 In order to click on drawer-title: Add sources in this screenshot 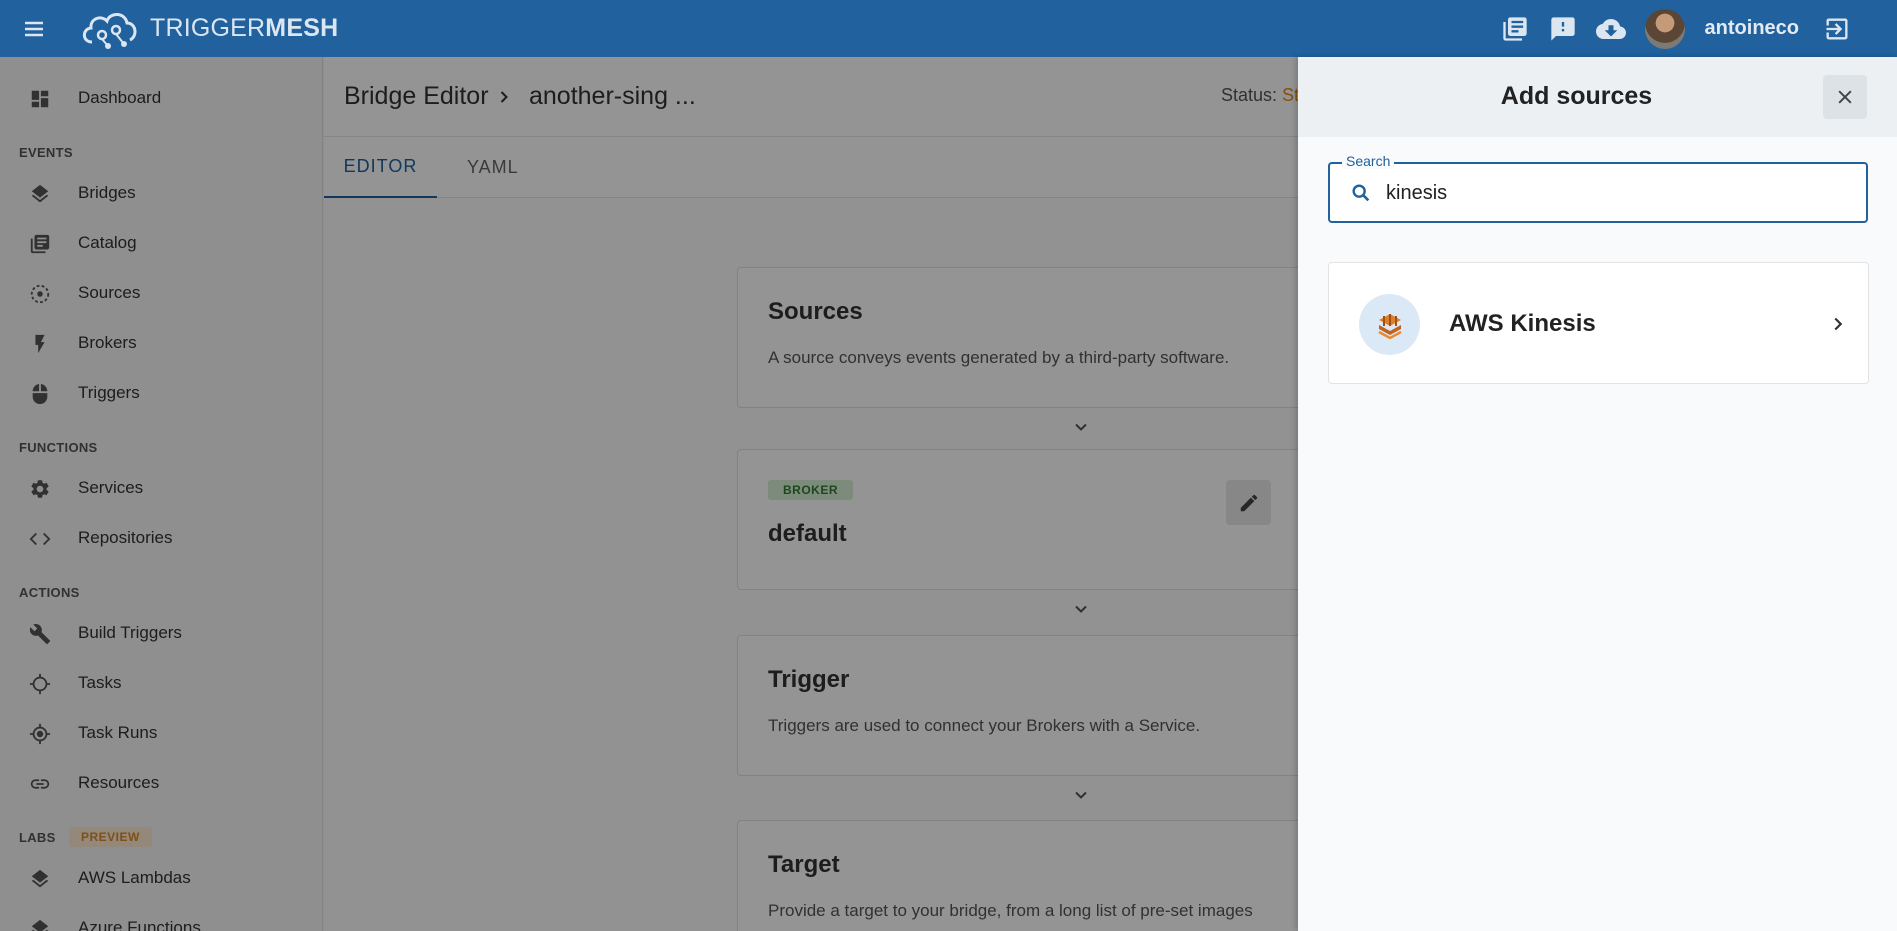, I will do `click(1576, 96)`.